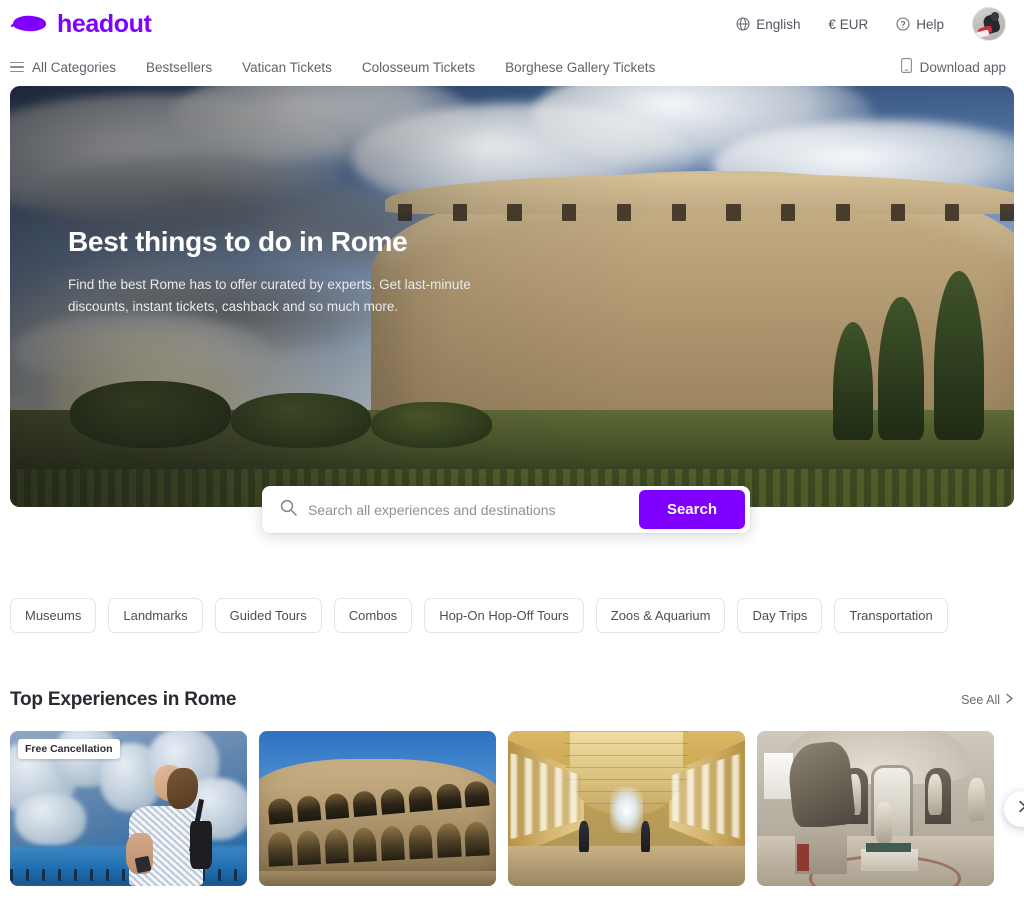 The image size is (1024, 908). Describe the element at coordinates (962, 67) in the screenshot. I see `download-app-label: Download app` at that location.